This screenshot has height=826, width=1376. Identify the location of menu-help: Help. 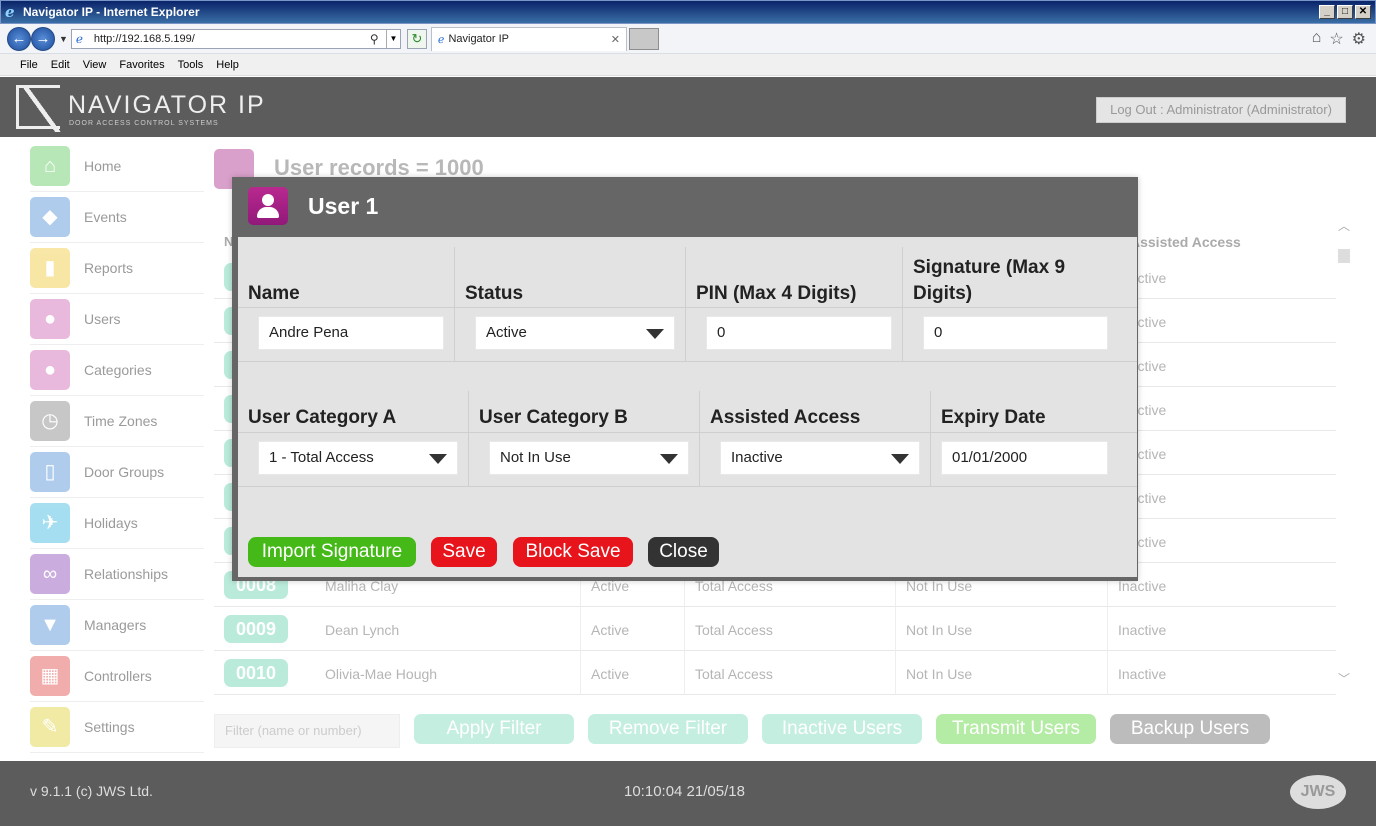
(227, 65).